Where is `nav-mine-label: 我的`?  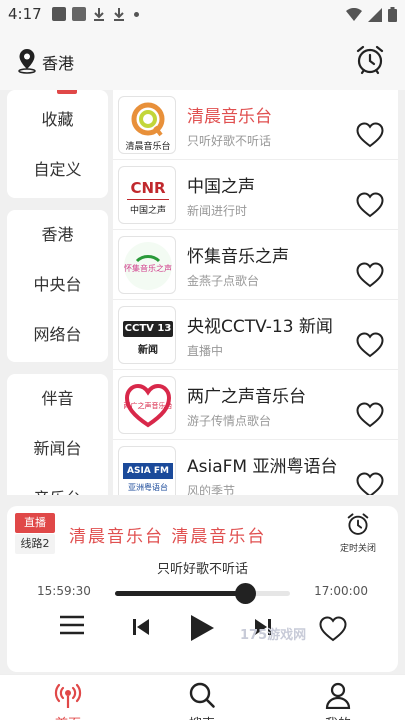
nav-mine-label: 我的 is located at coordinates (338, 716).